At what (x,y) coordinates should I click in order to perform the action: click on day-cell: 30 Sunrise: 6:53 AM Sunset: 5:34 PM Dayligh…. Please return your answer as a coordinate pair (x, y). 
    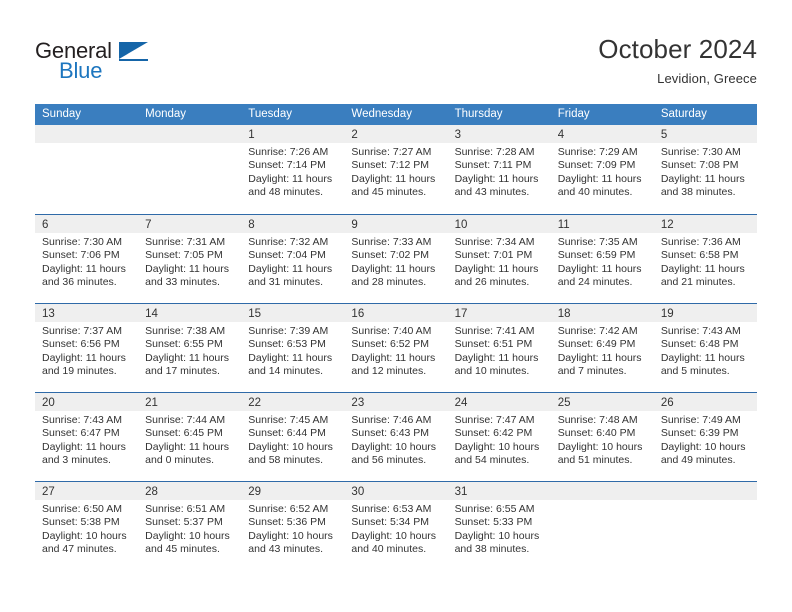
    Looking at the image, I should click on (396, 526).